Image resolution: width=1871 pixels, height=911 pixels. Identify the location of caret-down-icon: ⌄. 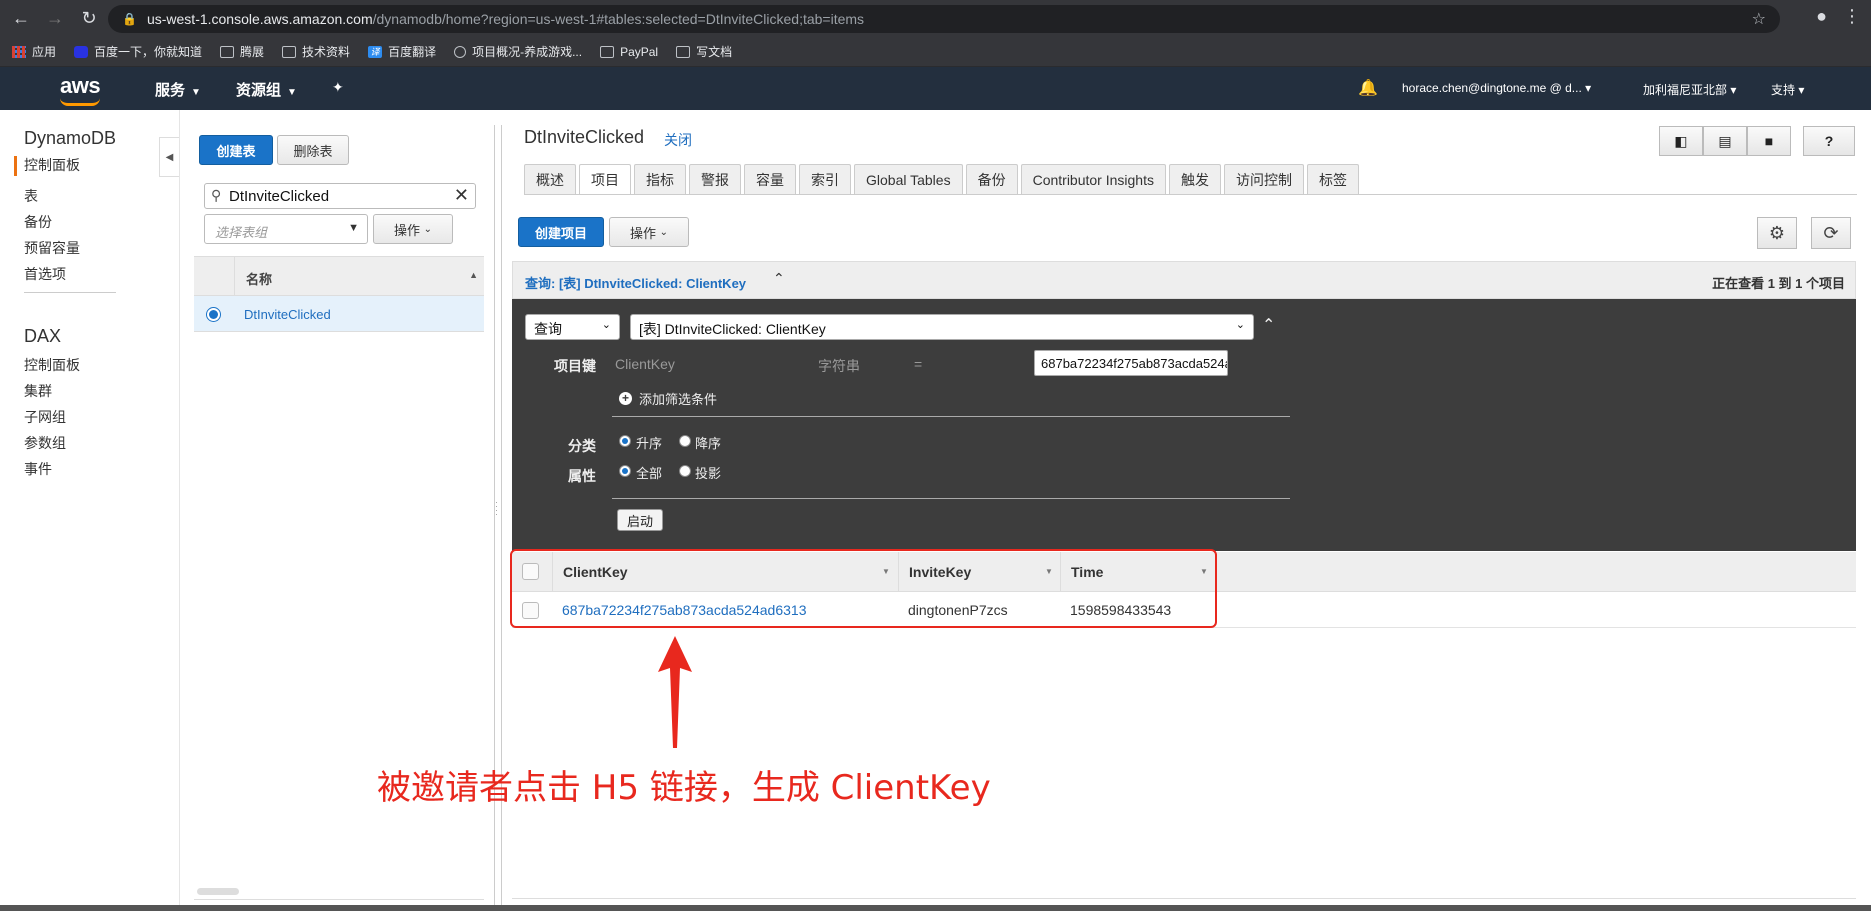
(606, 325).